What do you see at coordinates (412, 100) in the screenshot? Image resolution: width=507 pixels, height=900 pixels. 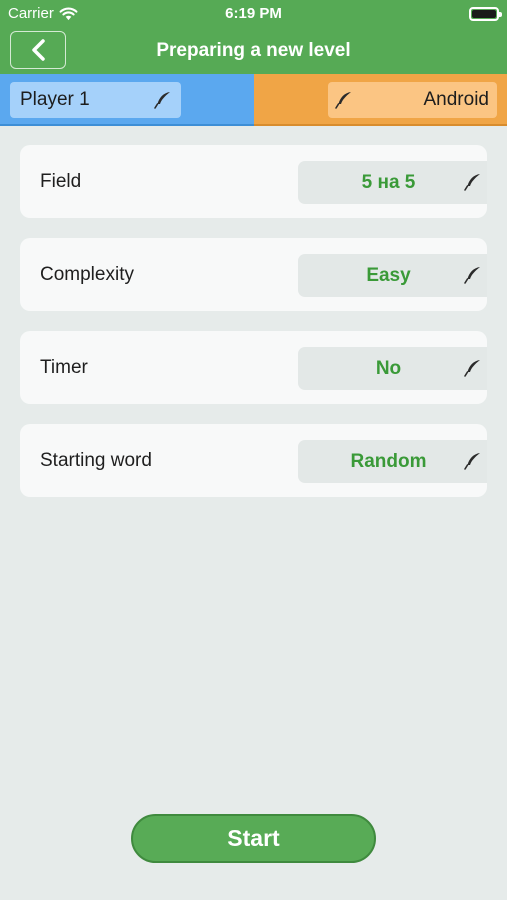 I see `player-right-name-field: Android` at bounding box center [412, 100].